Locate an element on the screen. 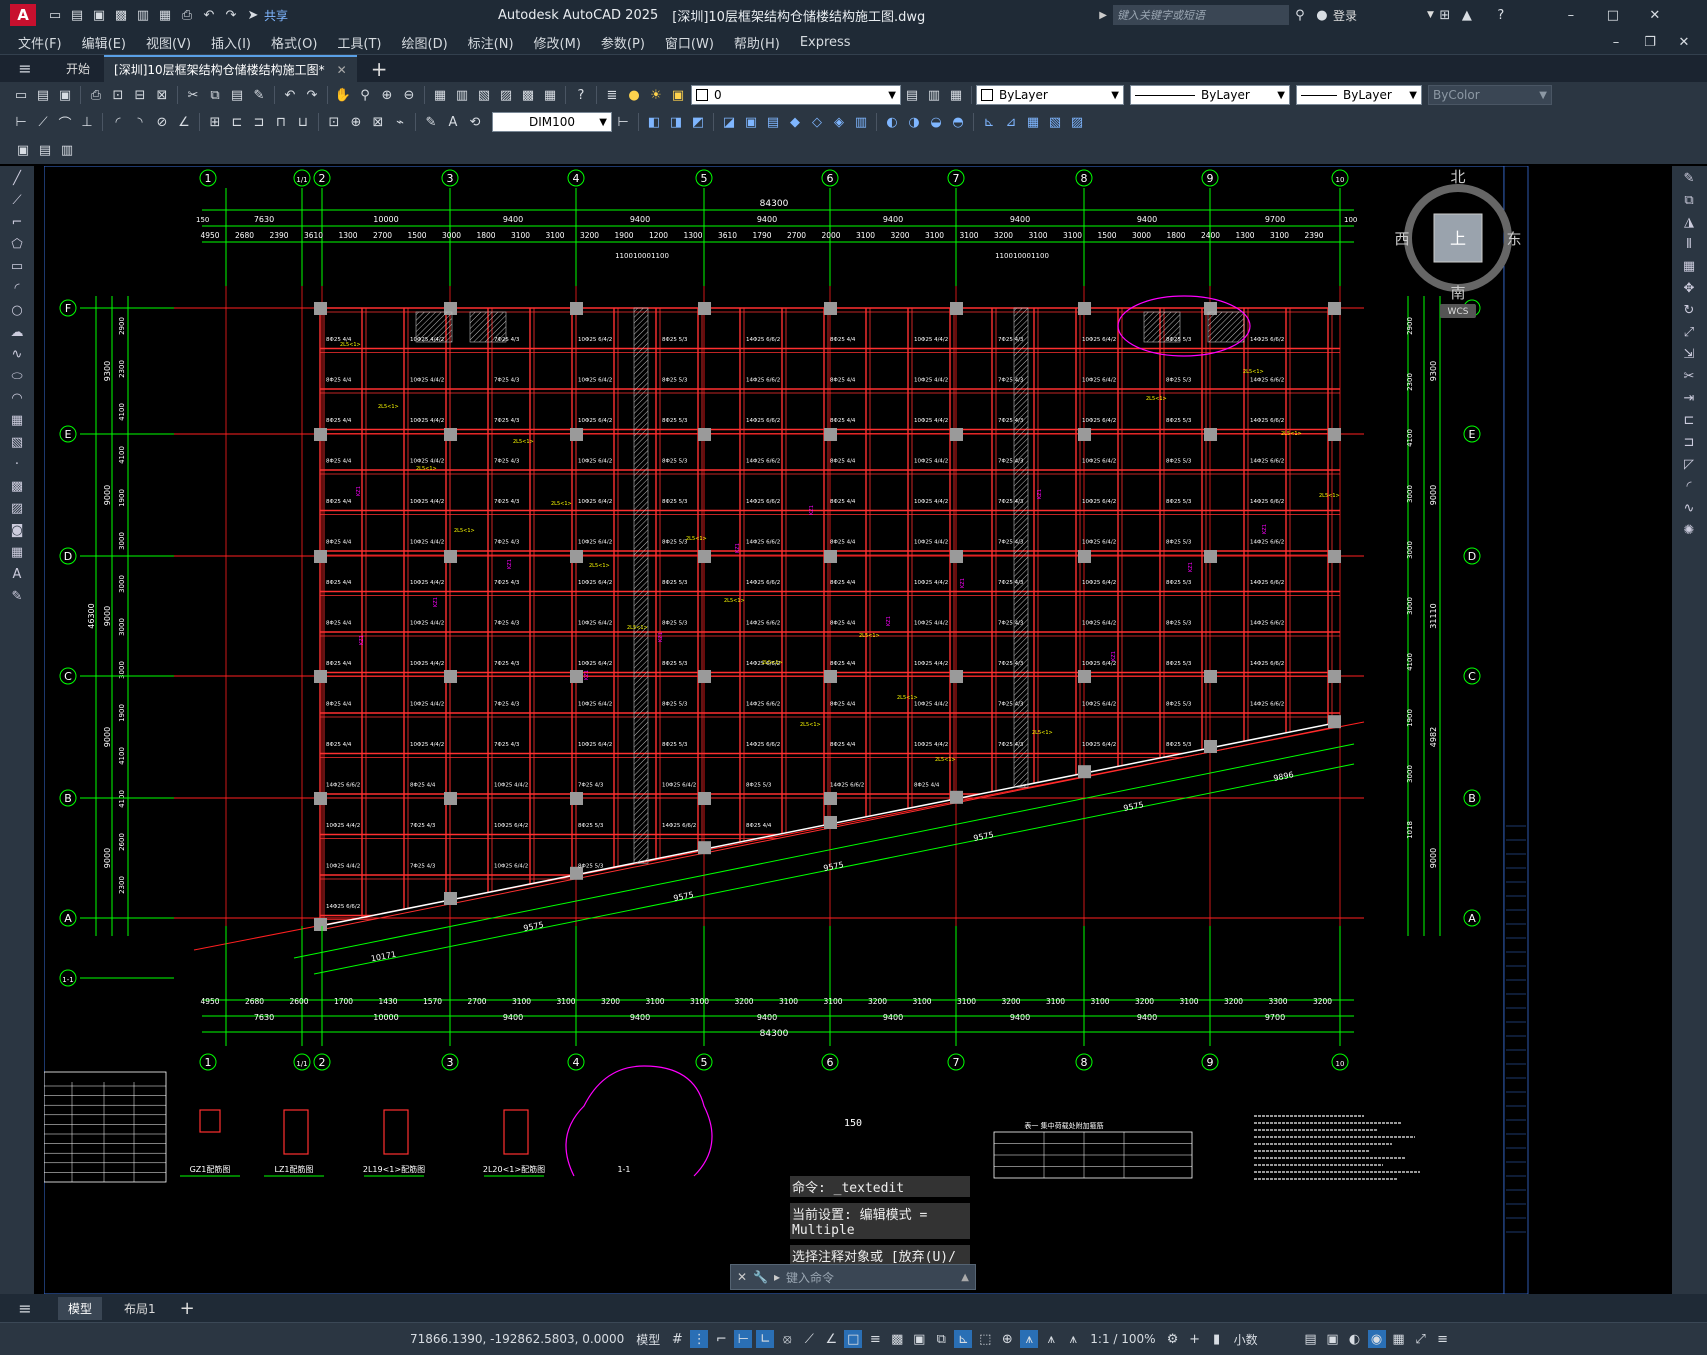  copy-icon: ⧉ is located at coordinates (215, 95).